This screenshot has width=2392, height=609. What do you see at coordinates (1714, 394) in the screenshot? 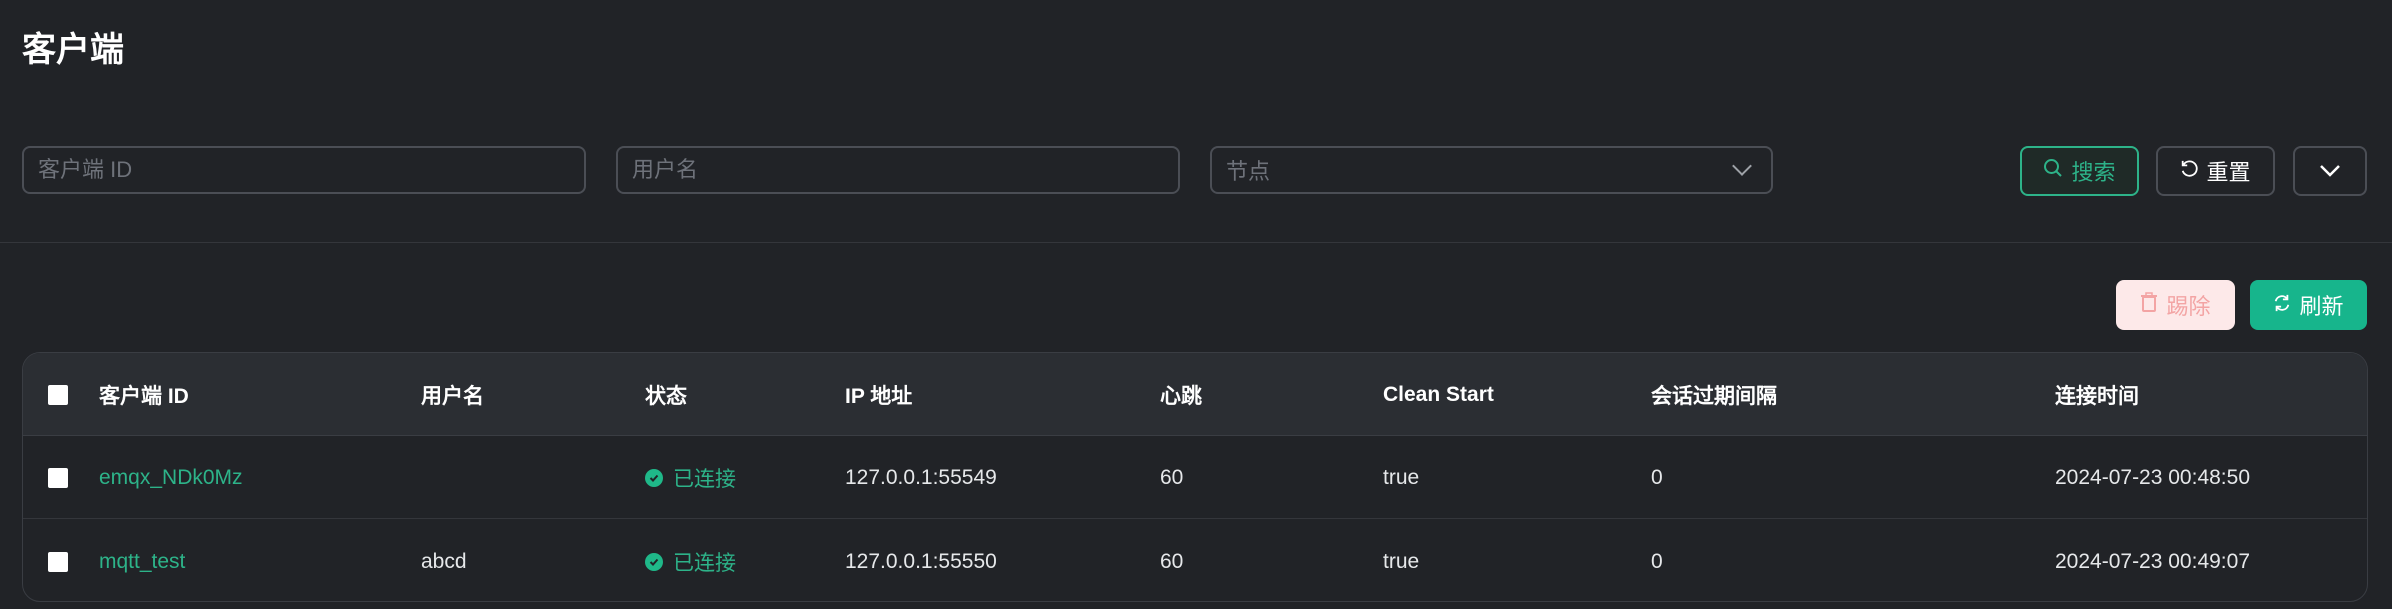
I see `header-expiry: 会话过期间隔` at bounding box center [1714, 394].